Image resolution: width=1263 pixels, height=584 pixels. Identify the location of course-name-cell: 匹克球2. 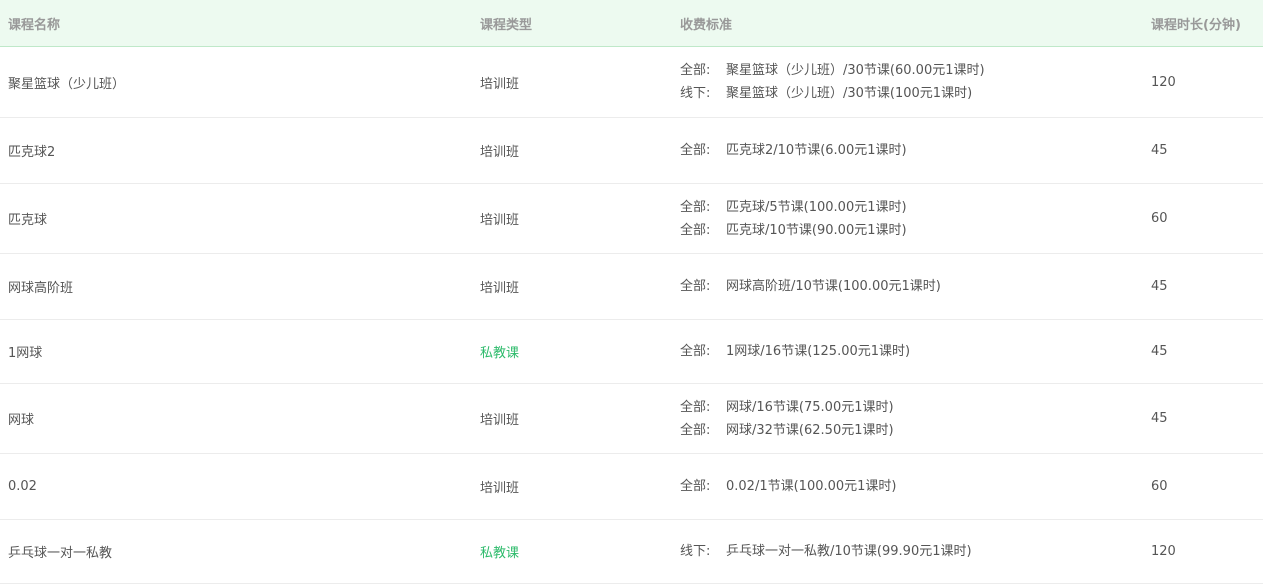
(32, 152).